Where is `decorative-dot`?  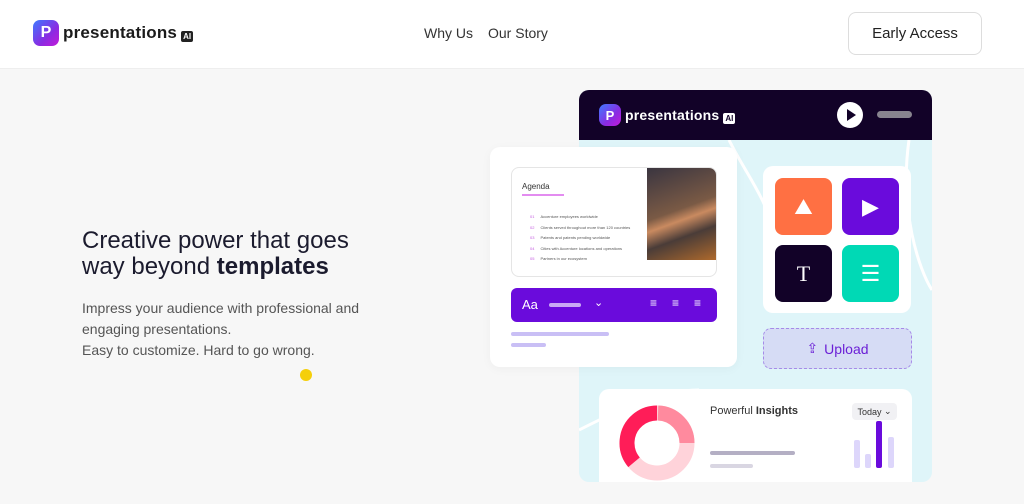 decorative-dot is located at coordinates (306, 375).